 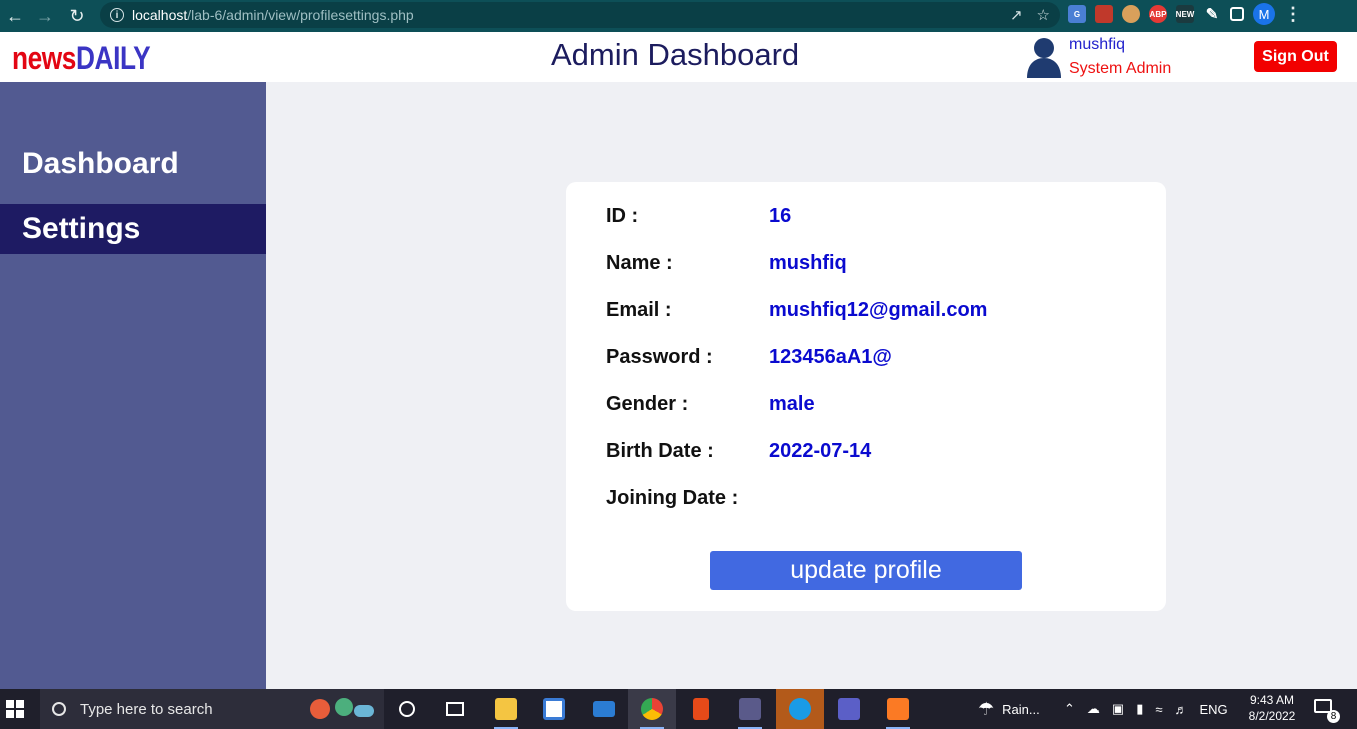 I want to click on profile-row-id: ID : 16, so click(x=866, y=218).